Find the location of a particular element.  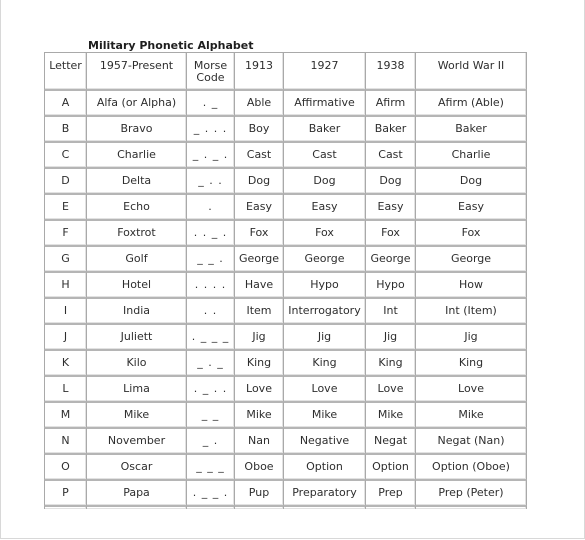

column-header-letter: Letter is located at coordinates (65, 70).